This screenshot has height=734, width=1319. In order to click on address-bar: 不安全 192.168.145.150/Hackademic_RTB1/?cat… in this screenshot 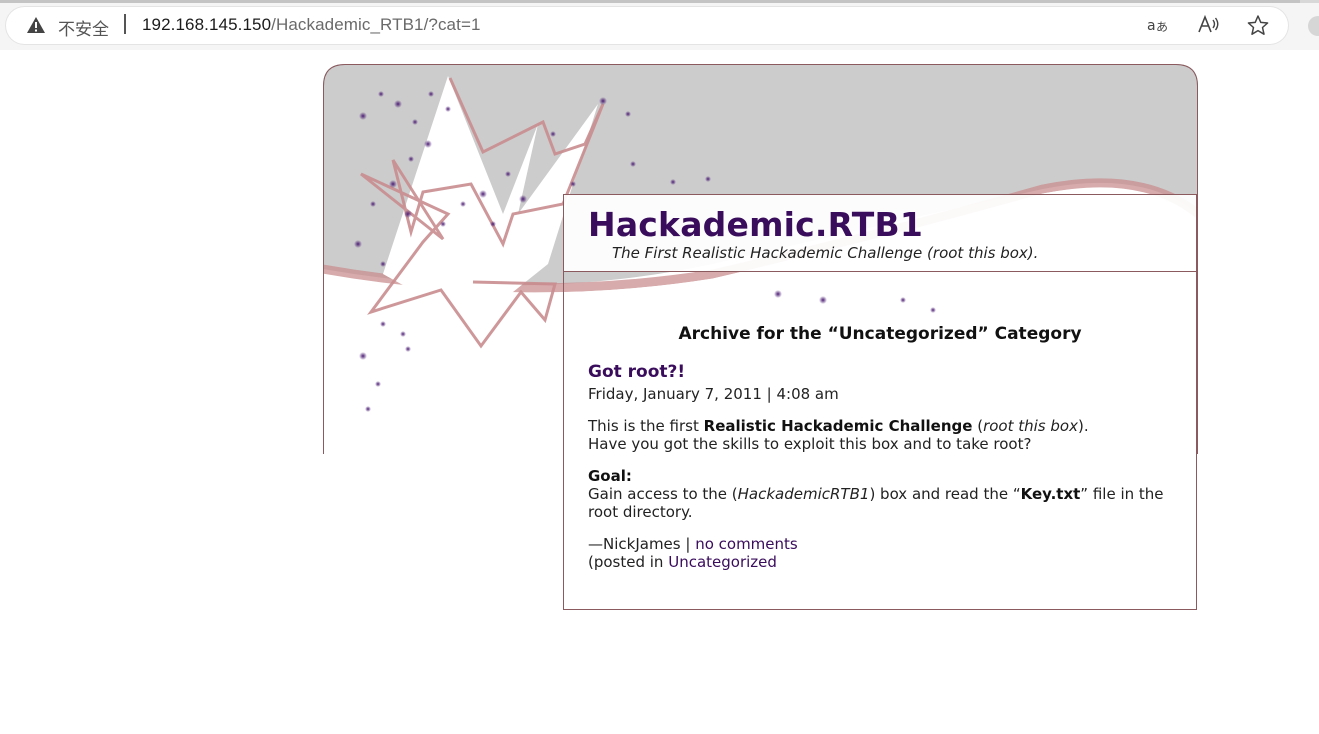, I will do `click(647, 25)`.